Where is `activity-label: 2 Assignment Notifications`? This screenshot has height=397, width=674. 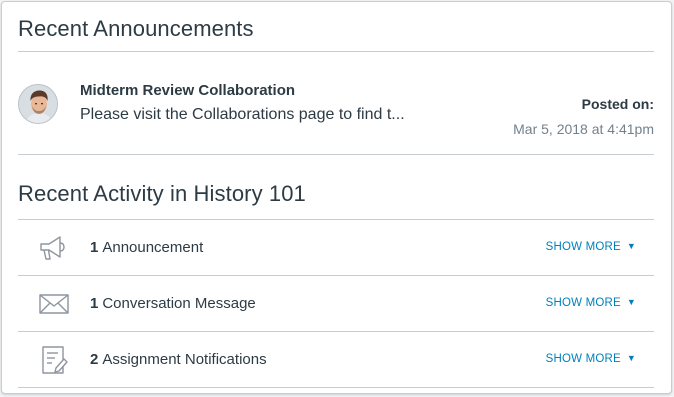
activity-label: 2 Assignment Notifications is located at coordinates (178, 359).